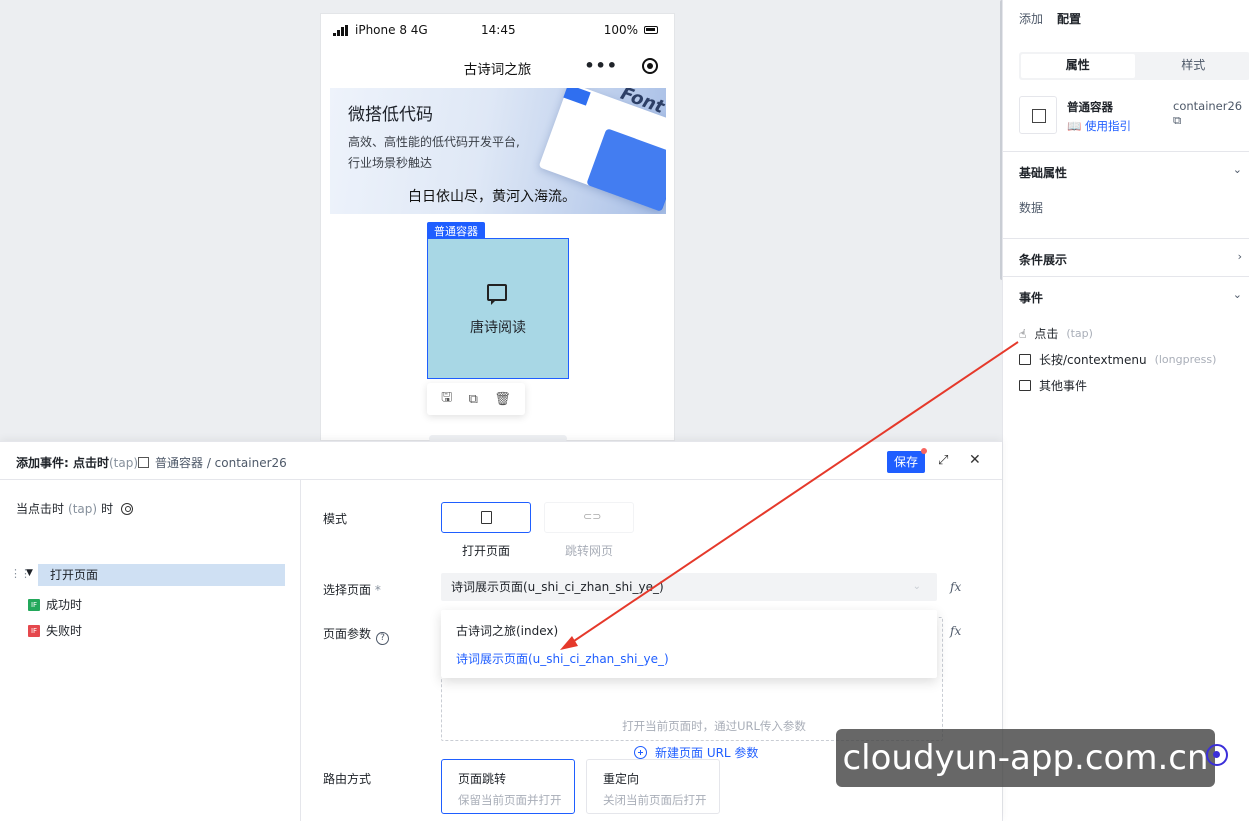 The image size is (1249, 821). What do you see at coordinates (127, 508) in the screenshot?
I see `gear-icon` at bounding box center [127, 508].